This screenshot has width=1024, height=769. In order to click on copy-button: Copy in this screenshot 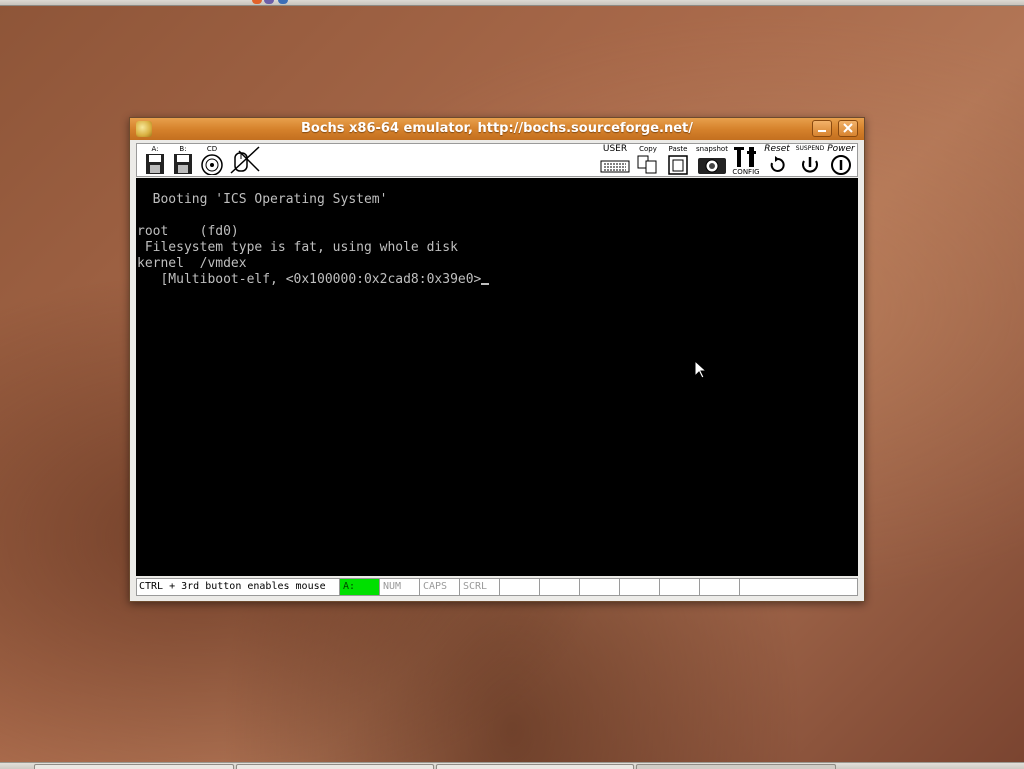, I will do `click(648, 160)`.